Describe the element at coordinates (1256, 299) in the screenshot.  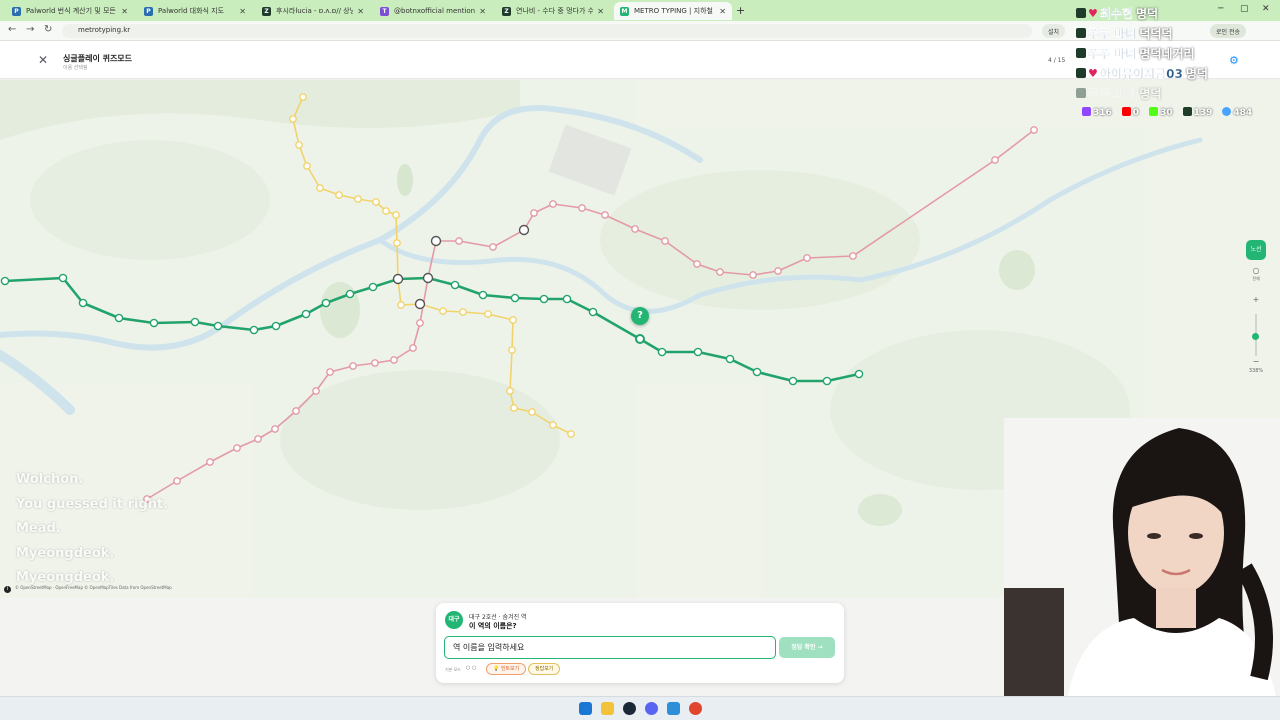
I see `zoom-in-icon: +` at that location.